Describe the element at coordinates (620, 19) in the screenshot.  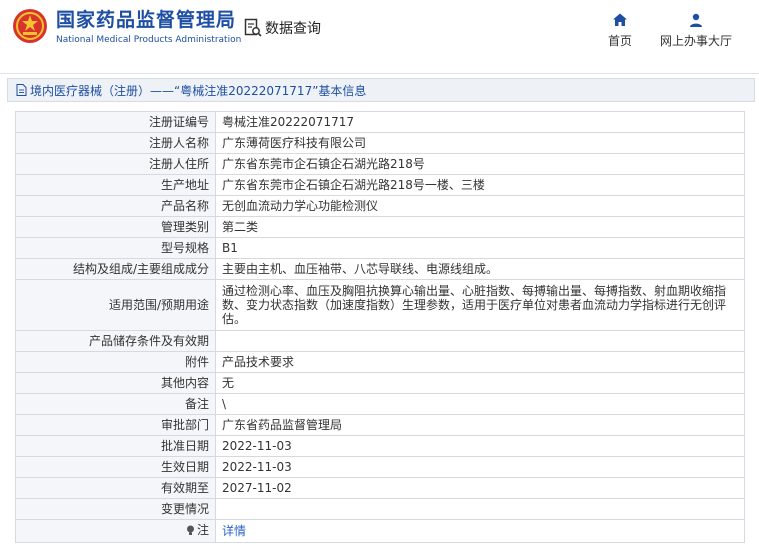
I see `home-icon` at that location.